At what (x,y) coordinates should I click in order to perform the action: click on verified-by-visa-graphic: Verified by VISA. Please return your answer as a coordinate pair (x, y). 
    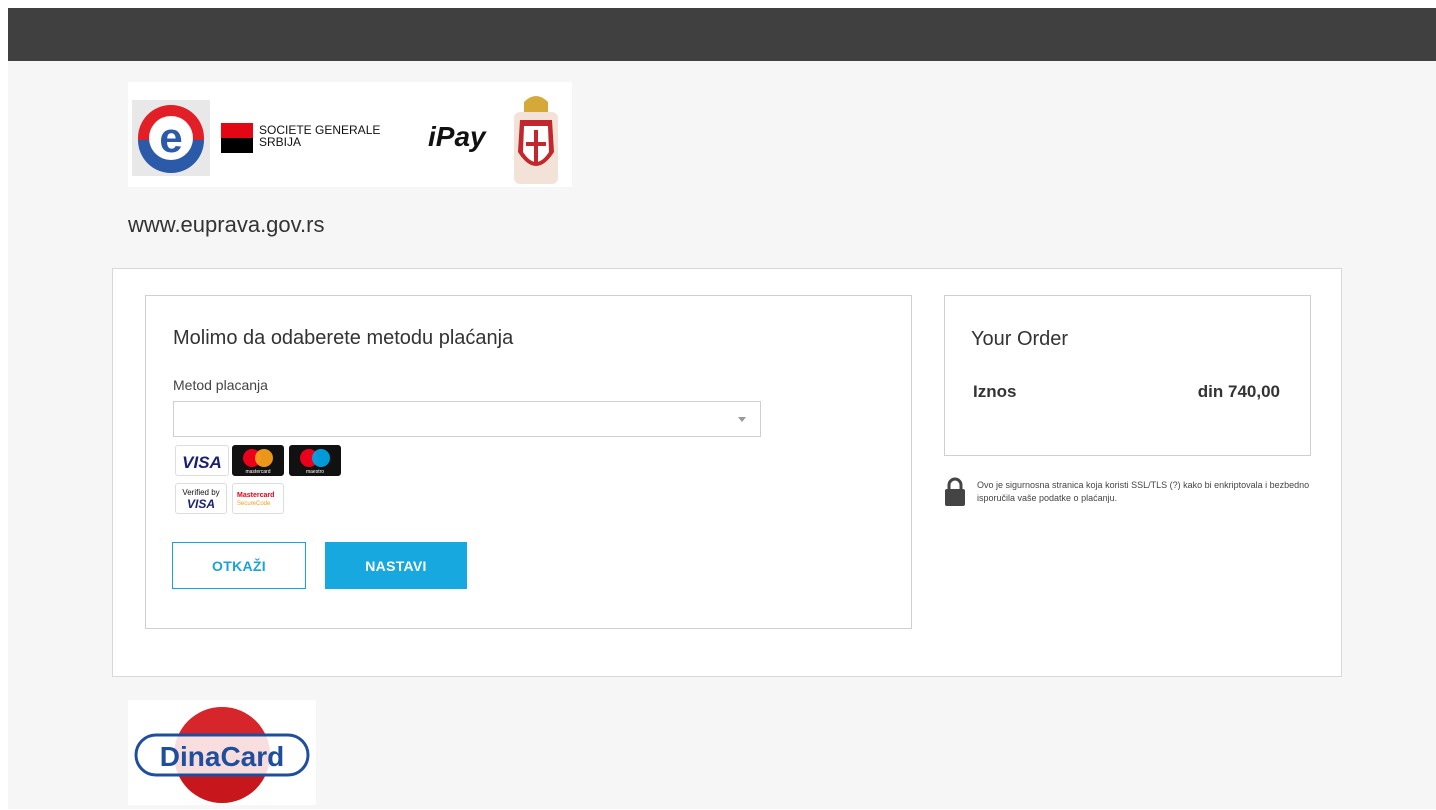
    Looking at the image, I should click on (200, 499).